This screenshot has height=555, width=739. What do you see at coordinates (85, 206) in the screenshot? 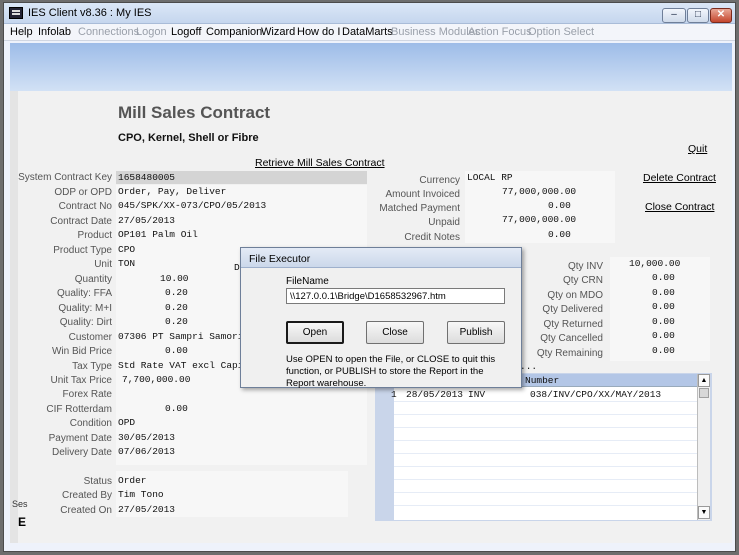
I see `label-contract-no: Contract No` at bounding box center [85, 206].